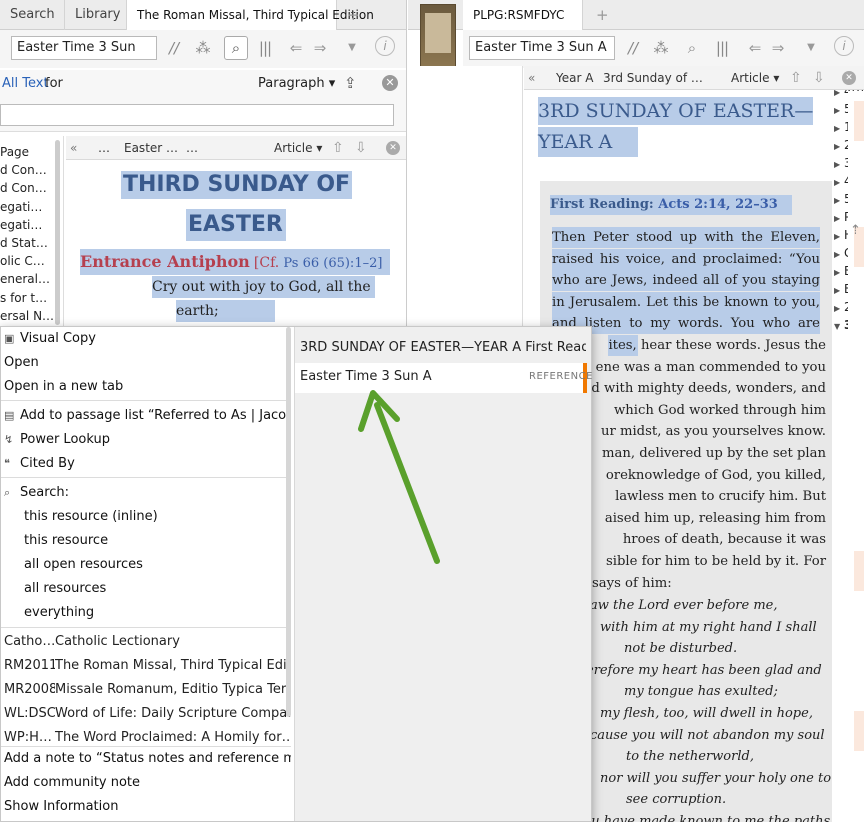 The width and height of the screenshot is (864, 822). I want to click on menu-open-new-tab: Open in a new tab, so click(146, 387).